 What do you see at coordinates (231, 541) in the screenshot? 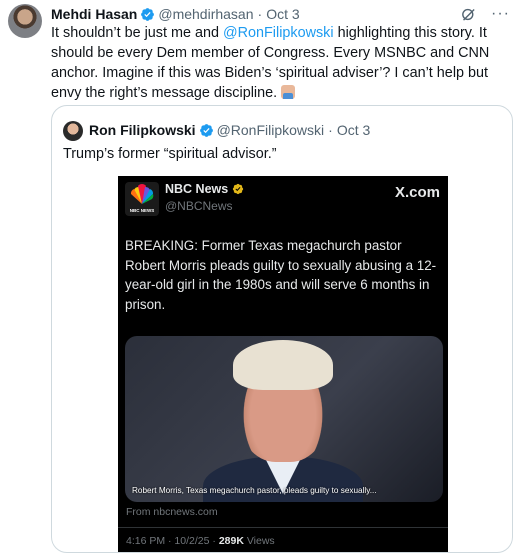
I see `views-count: 289K` at bounding box center [231, 541].